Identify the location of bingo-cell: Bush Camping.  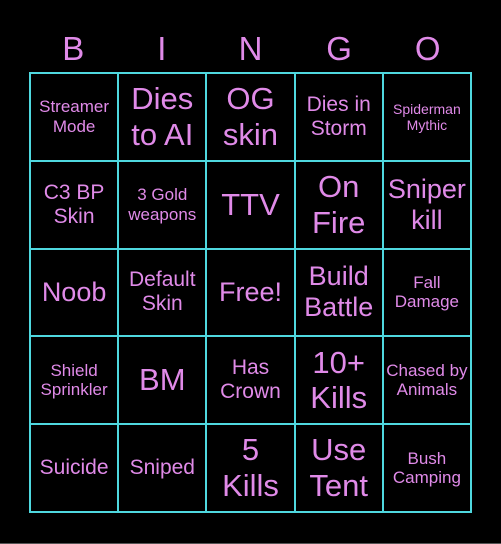
(426, 468).